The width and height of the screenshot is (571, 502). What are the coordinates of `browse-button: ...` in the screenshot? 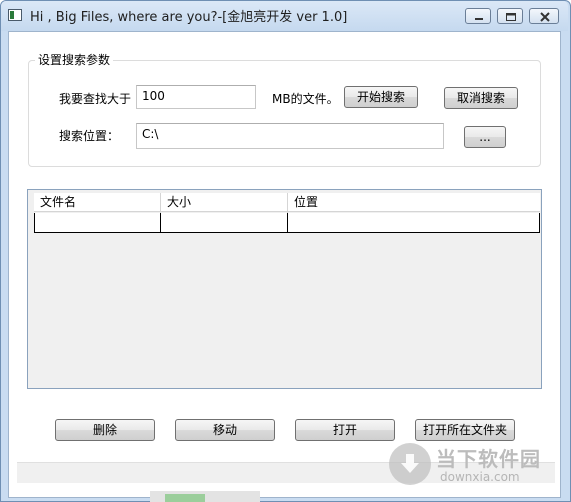 It's located at (485, 137).